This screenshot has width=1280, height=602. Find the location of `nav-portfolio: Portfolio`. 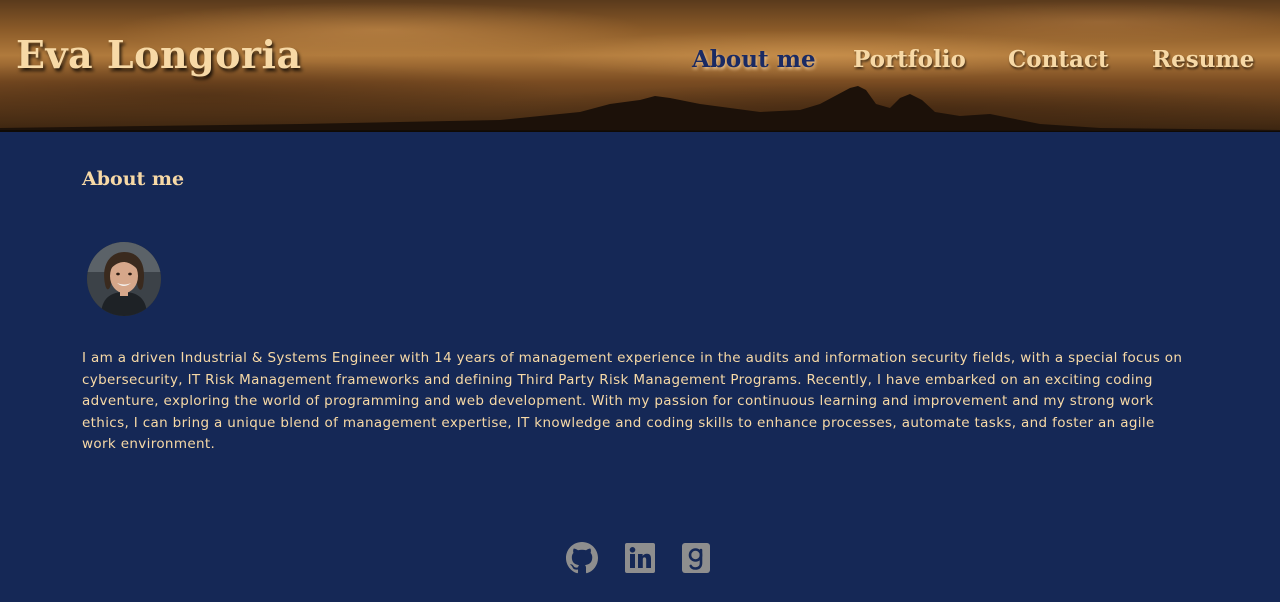

nav-portfolio: Portfolio is located at coordinates (909, 59).